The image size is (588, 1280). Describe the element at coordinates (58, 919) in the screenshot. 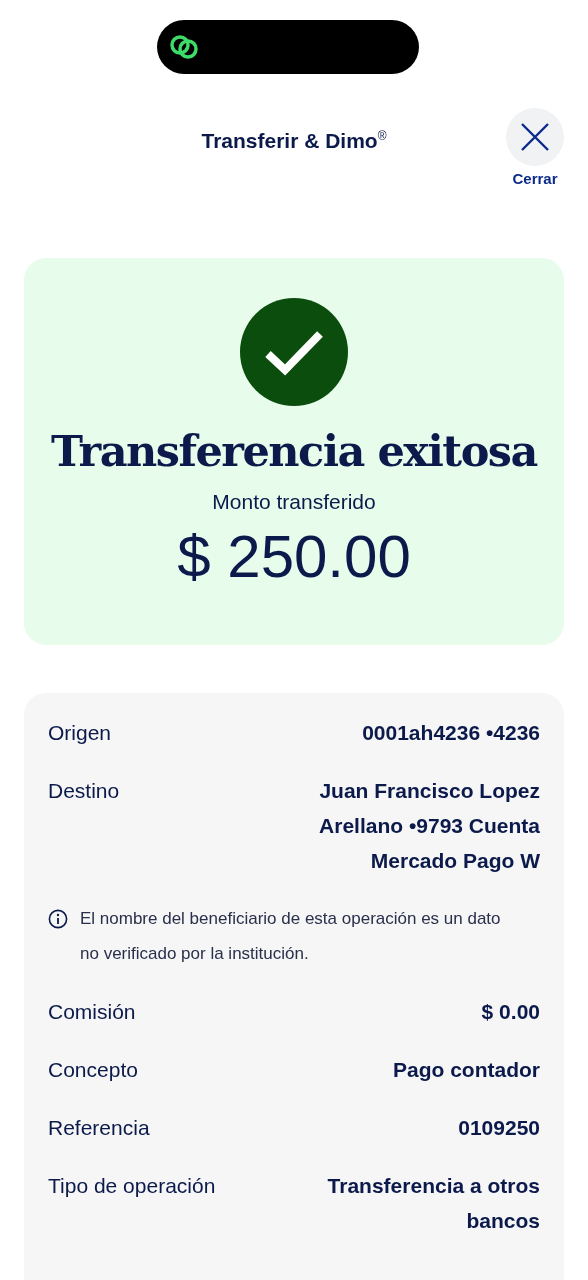

I see `info-icon` at that location.